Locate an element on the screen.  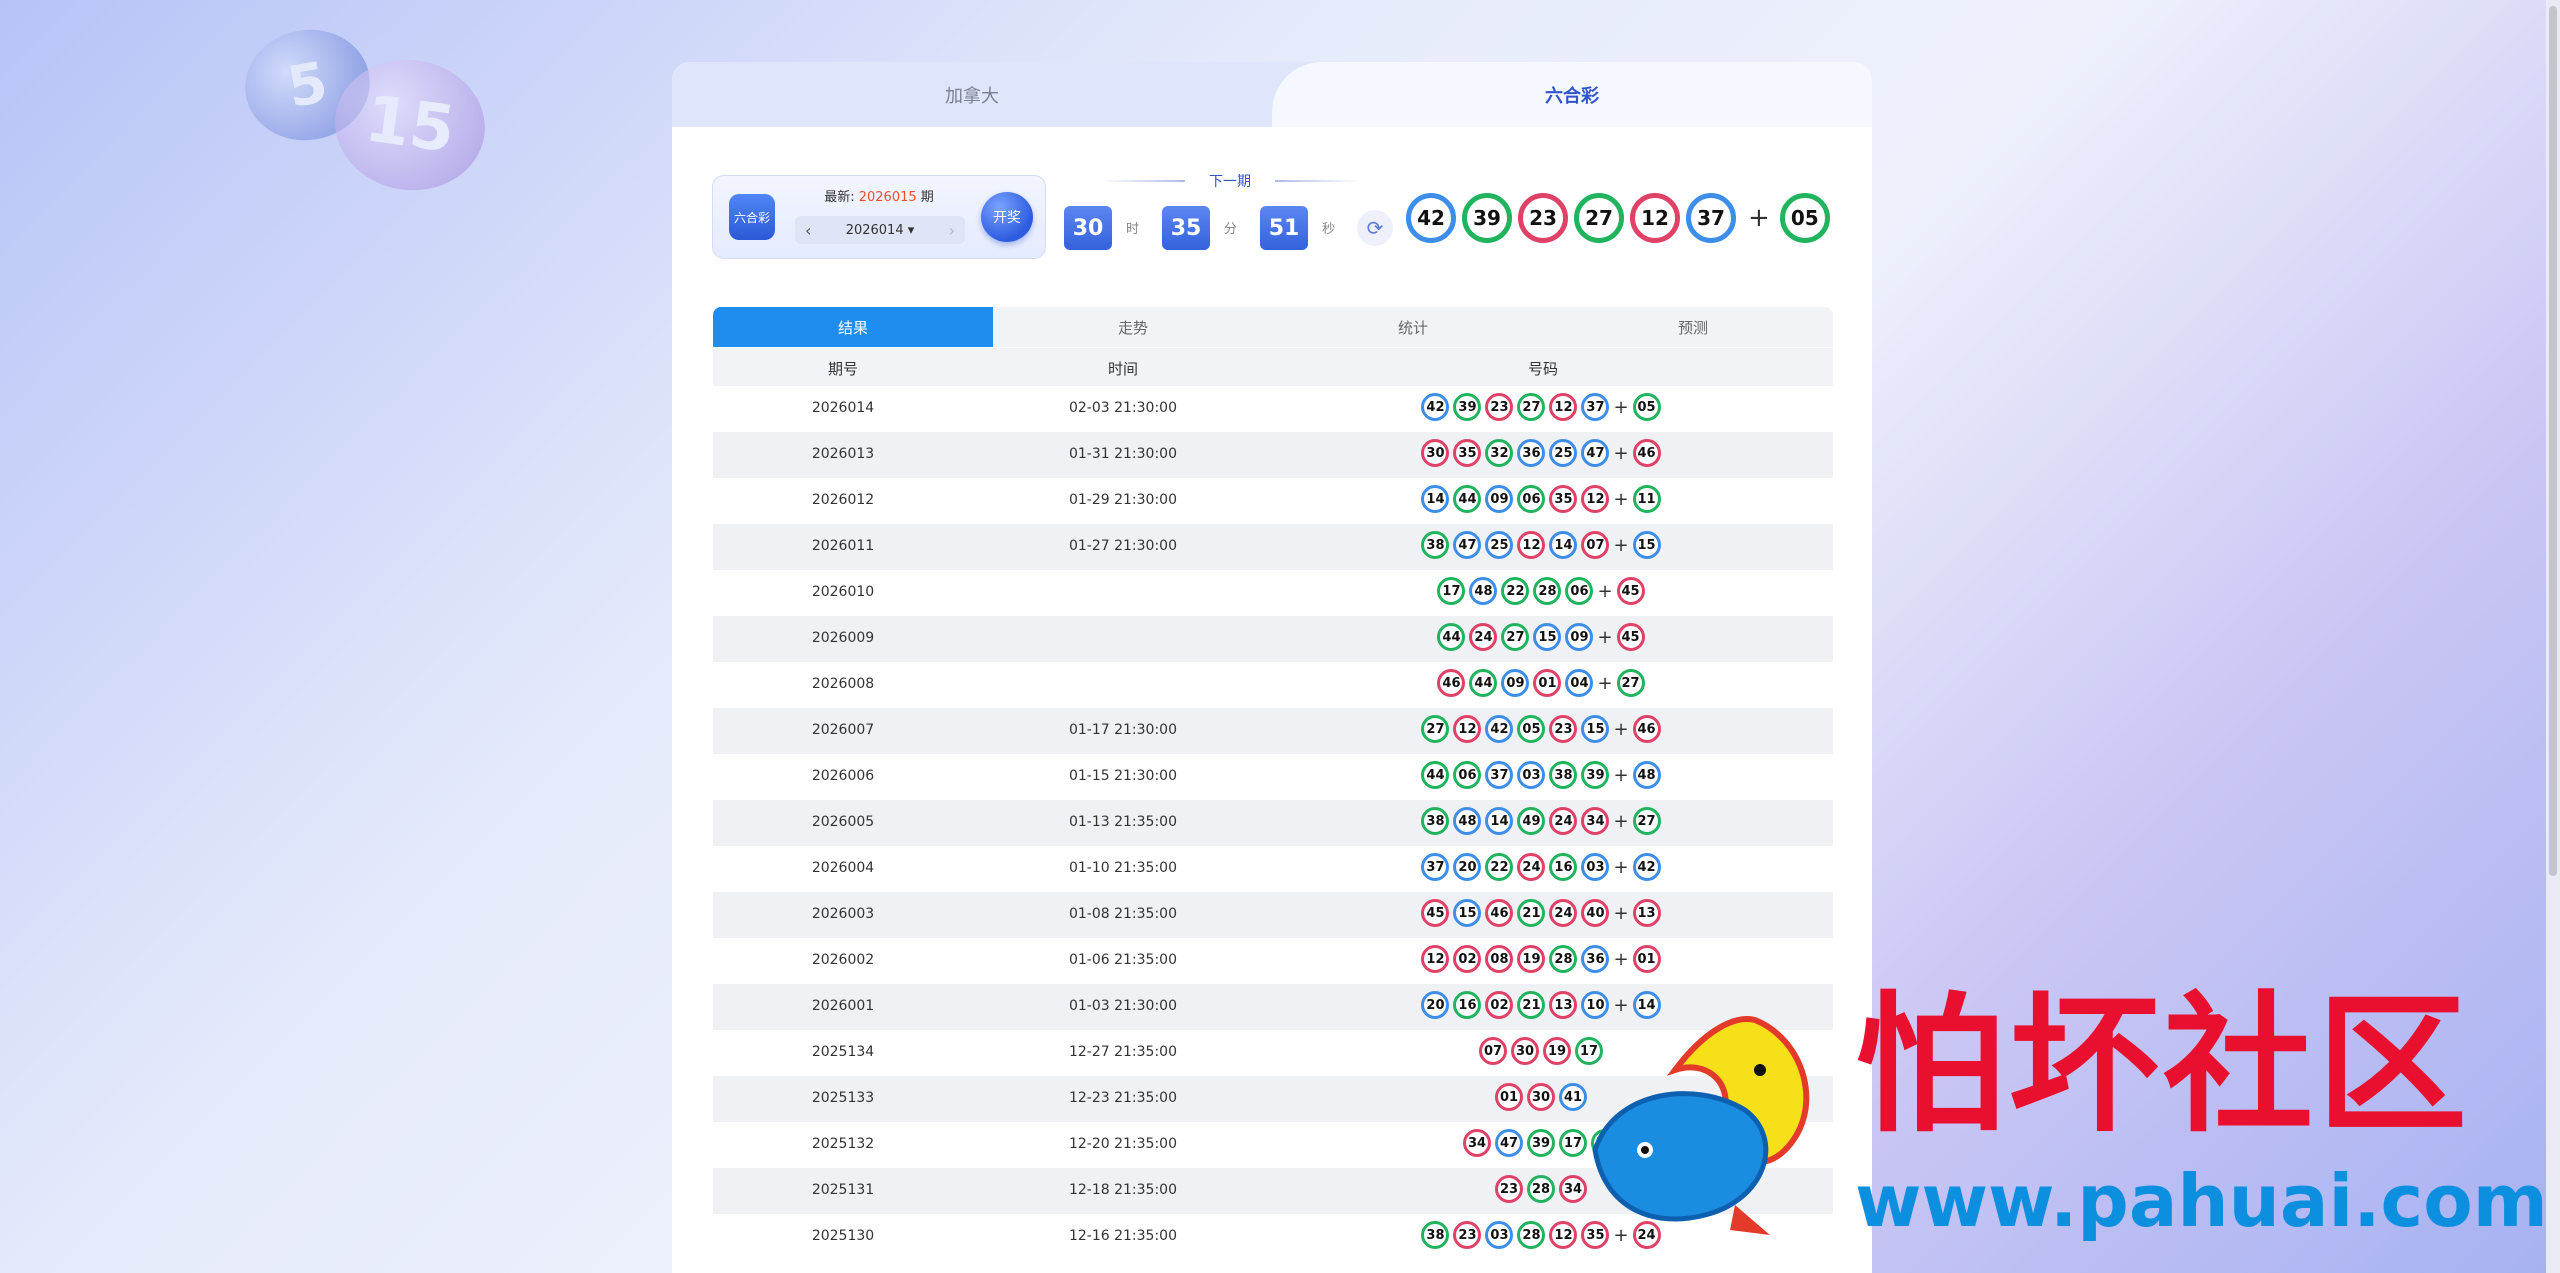
watermark: 怕坏社区 www.pahuai.com is located at coordinates (2051, 1120).